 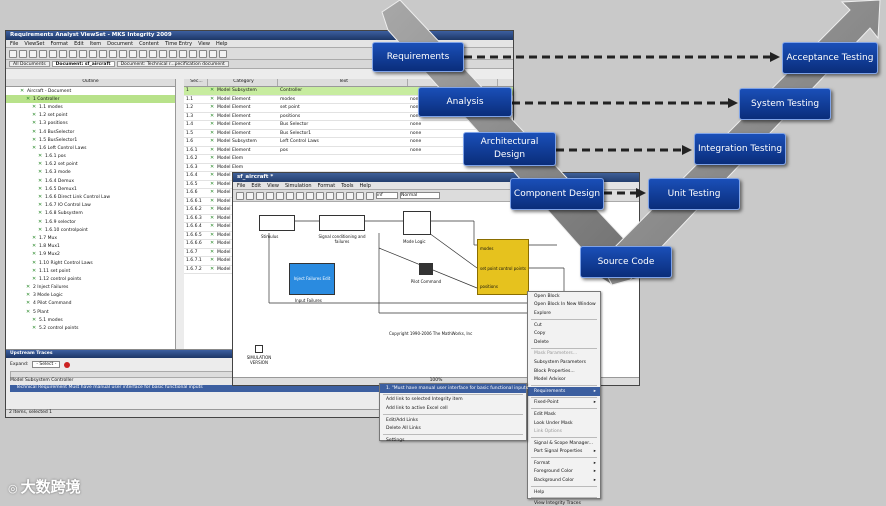 I want to click on mode-logic-block, so click(x=417, y=223).